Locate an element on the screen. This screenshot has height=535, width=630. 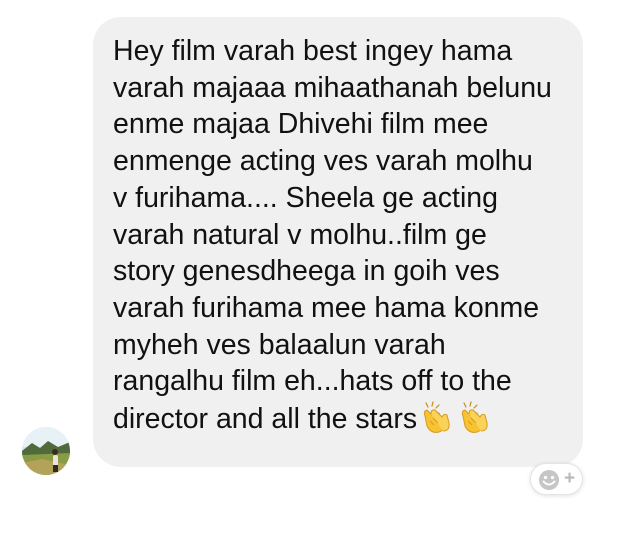
avatar is located at coordinates (46, 451).